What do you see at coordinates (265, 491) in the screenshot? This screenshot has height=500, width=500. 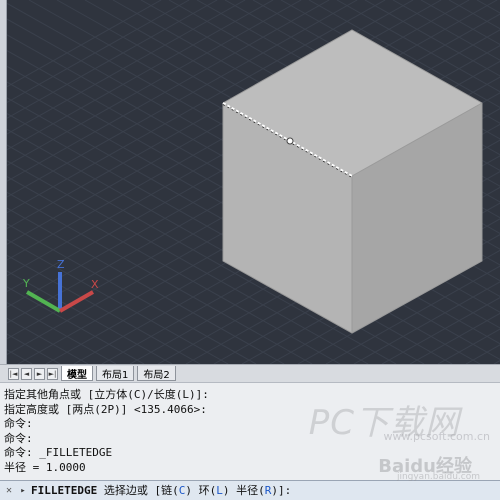 I see `command-input: FILLETEDGE 选择边或 [链(C) 环(L) 半径(R)]:` at bounding box center [265, 491].